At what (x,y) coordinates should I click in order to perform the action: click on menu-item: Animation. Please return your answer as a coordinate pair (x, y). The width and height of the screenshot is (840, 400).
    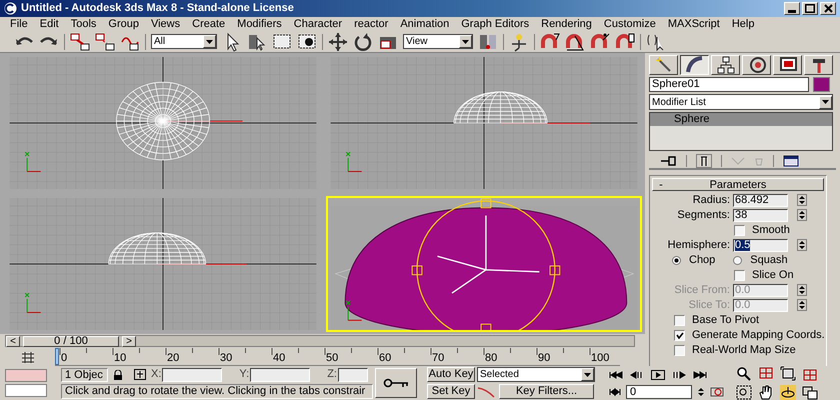
    Looking at the image, I should click on (425, 24).